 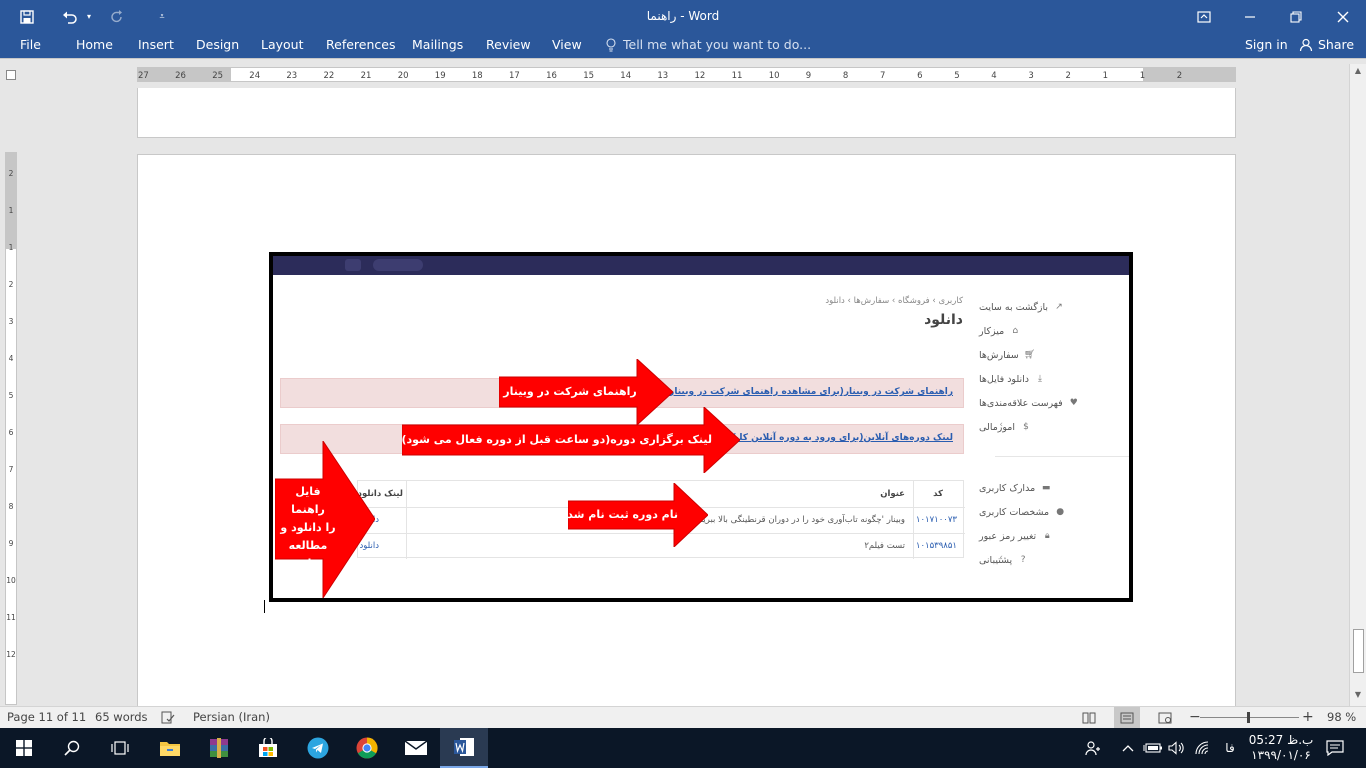 I want to click on page-count: Page 11 of 11, so click(x=46, y=718).